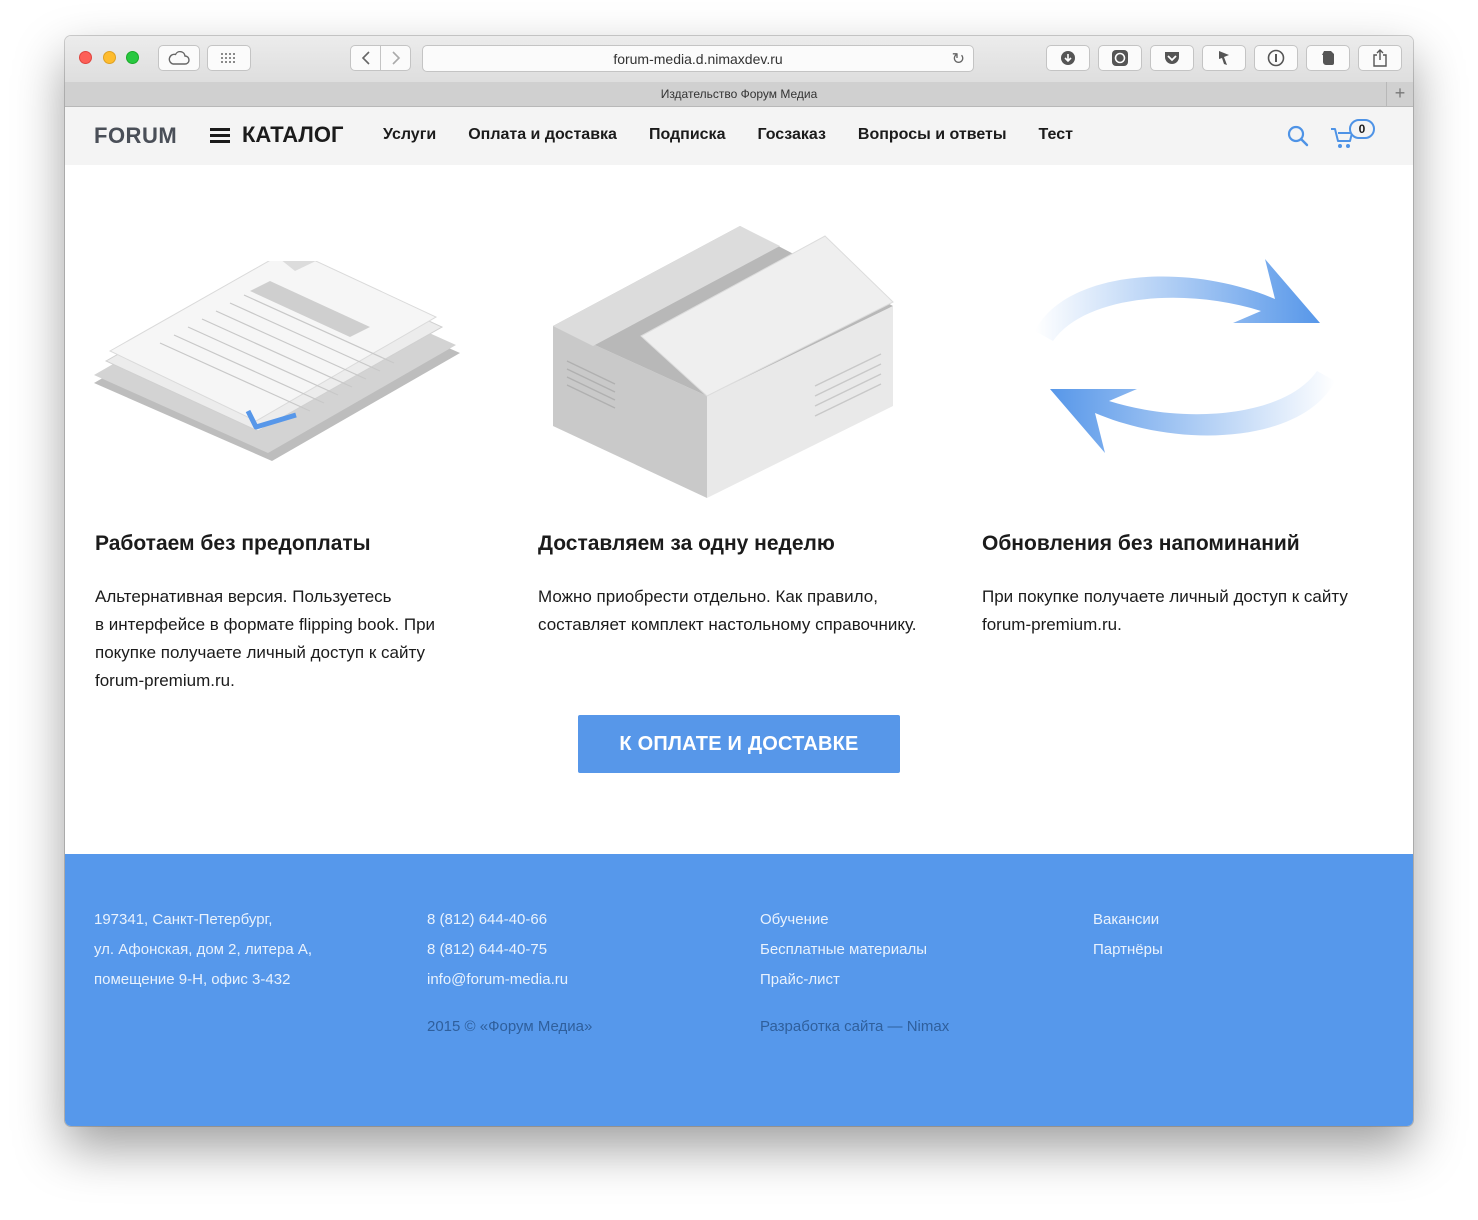 This screenshot has height=1220, width=1478. I want to click on box-illustration, so click(723, 362).